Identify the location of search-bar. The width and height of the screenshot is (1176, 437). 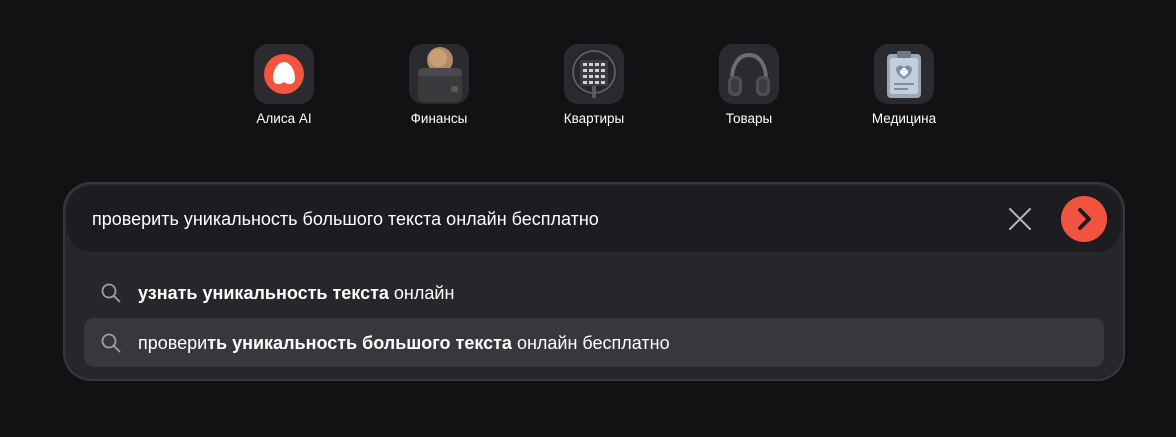
(594, 219).